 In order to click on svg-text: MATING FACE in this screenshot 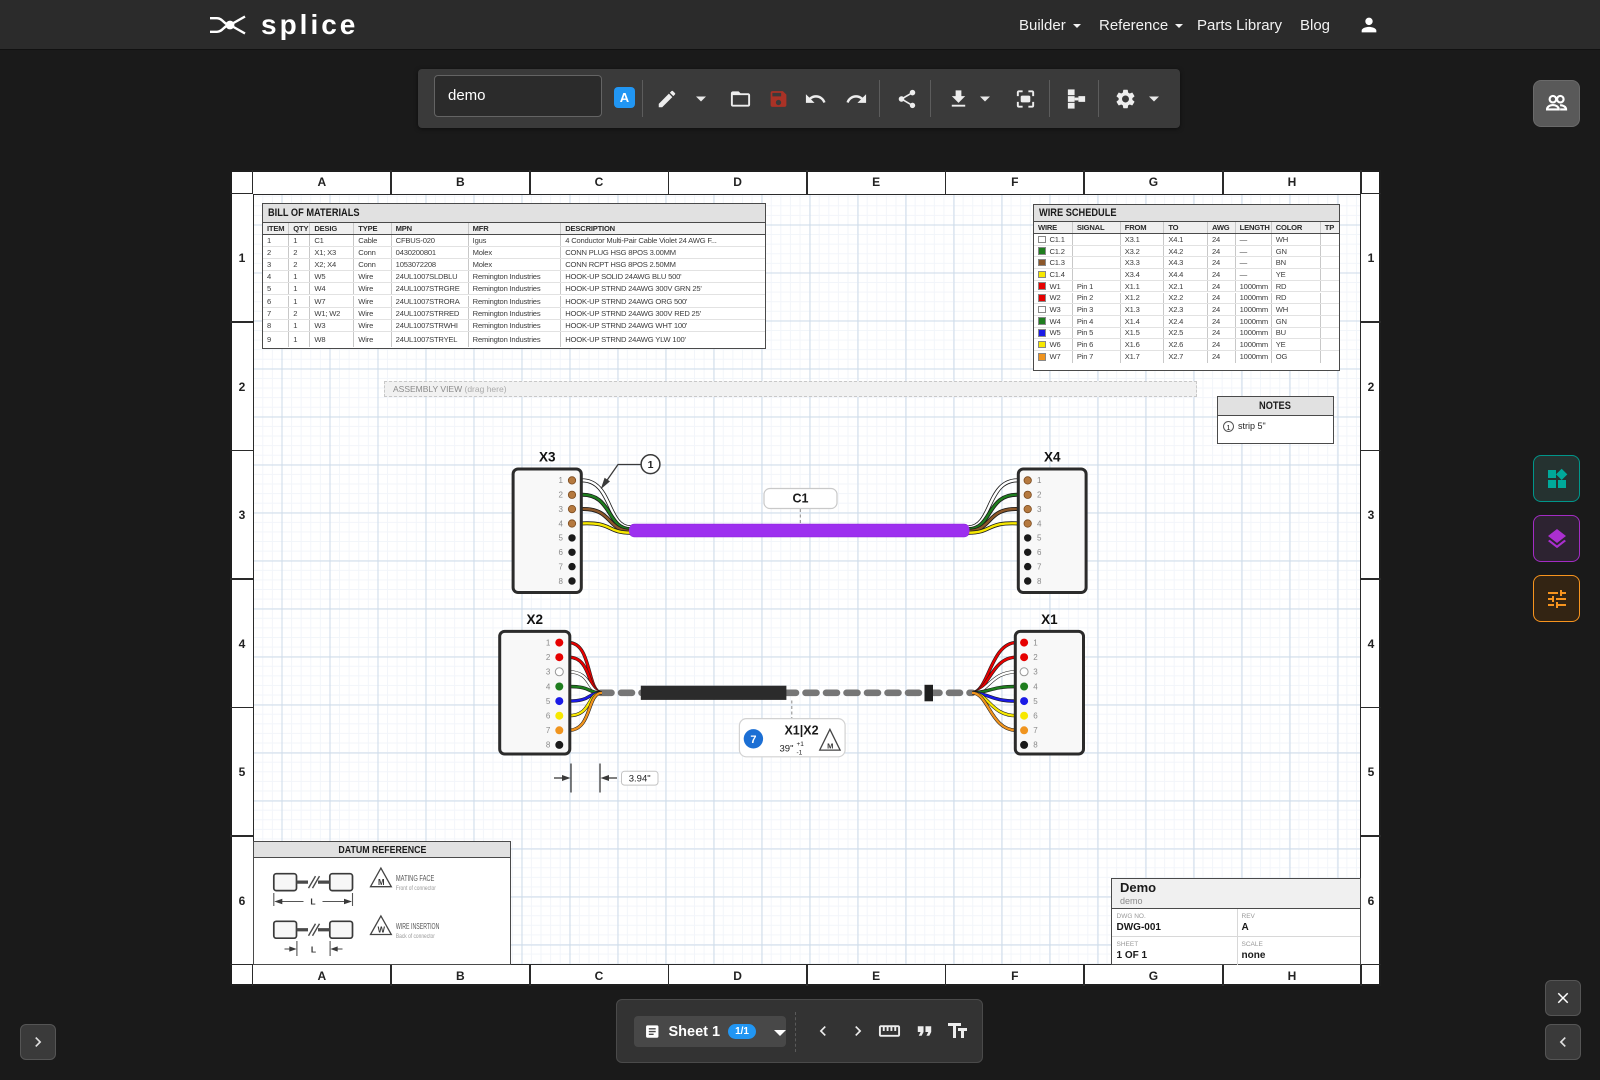, I will do `click(414, 878)`.